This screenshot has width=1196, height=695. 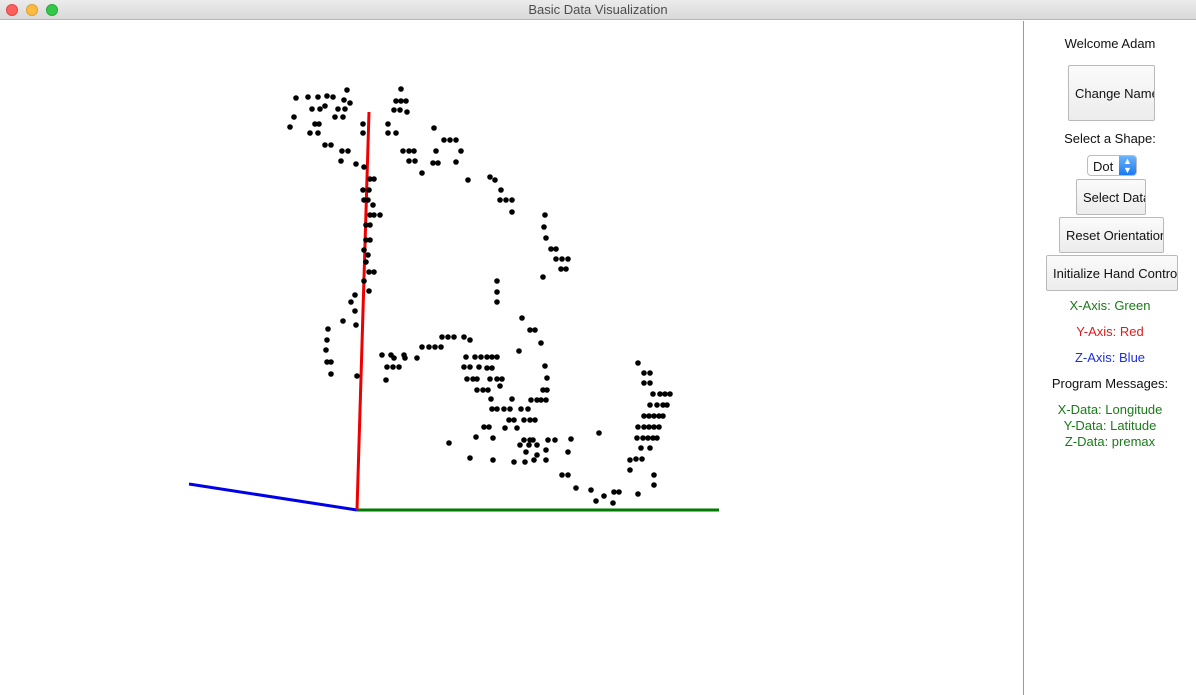 What do you see at coordinates (1110, 138) in the screenshot?
I see `select-shape-label: Select a Shape:` at bounding box center [1110, 138].